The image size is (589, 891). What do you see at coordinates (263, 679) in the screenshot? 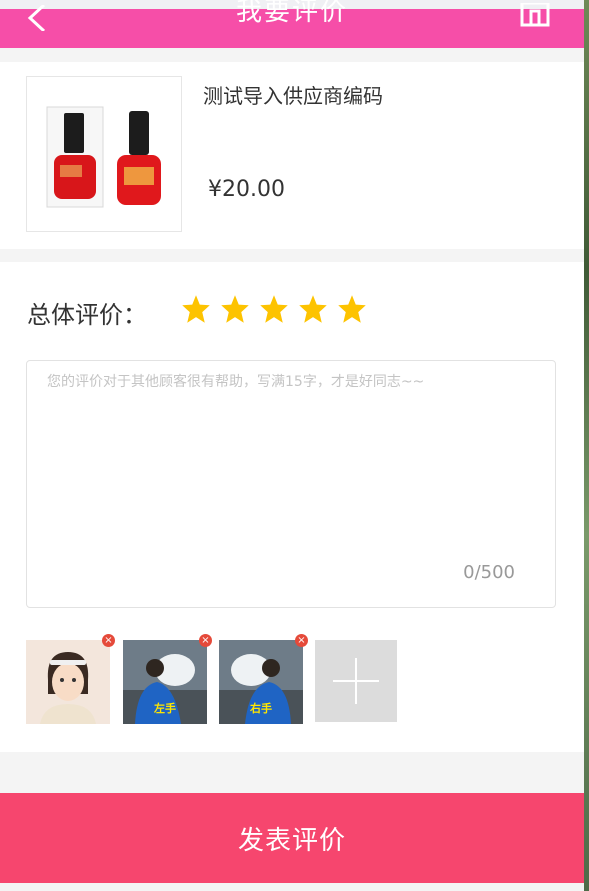
I see `uploaded-photo: × 右手` at bounding box center [263, 679].